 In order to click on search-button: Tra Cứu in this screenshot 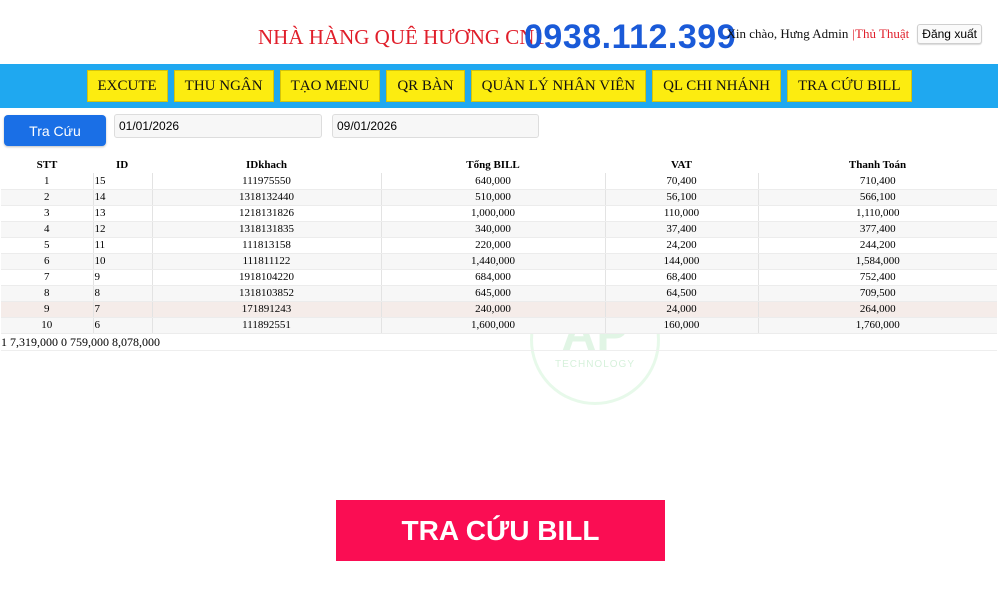, I will do `click(55, 130)`.